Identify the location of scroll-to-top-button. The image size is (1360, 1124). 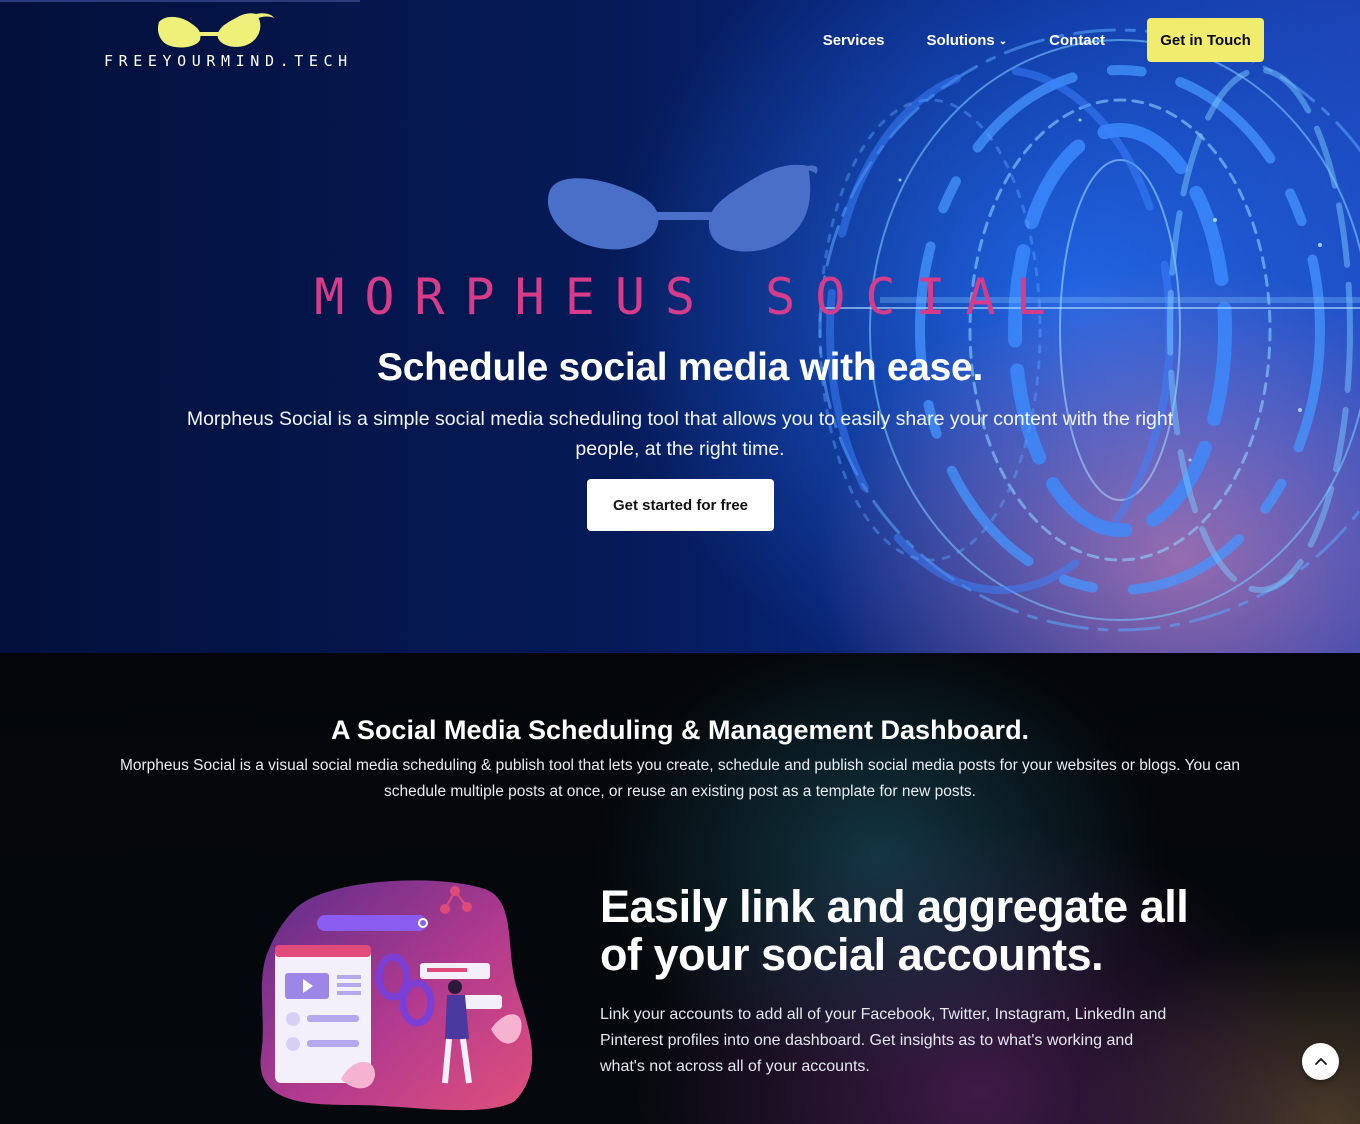
(1320, 1061).